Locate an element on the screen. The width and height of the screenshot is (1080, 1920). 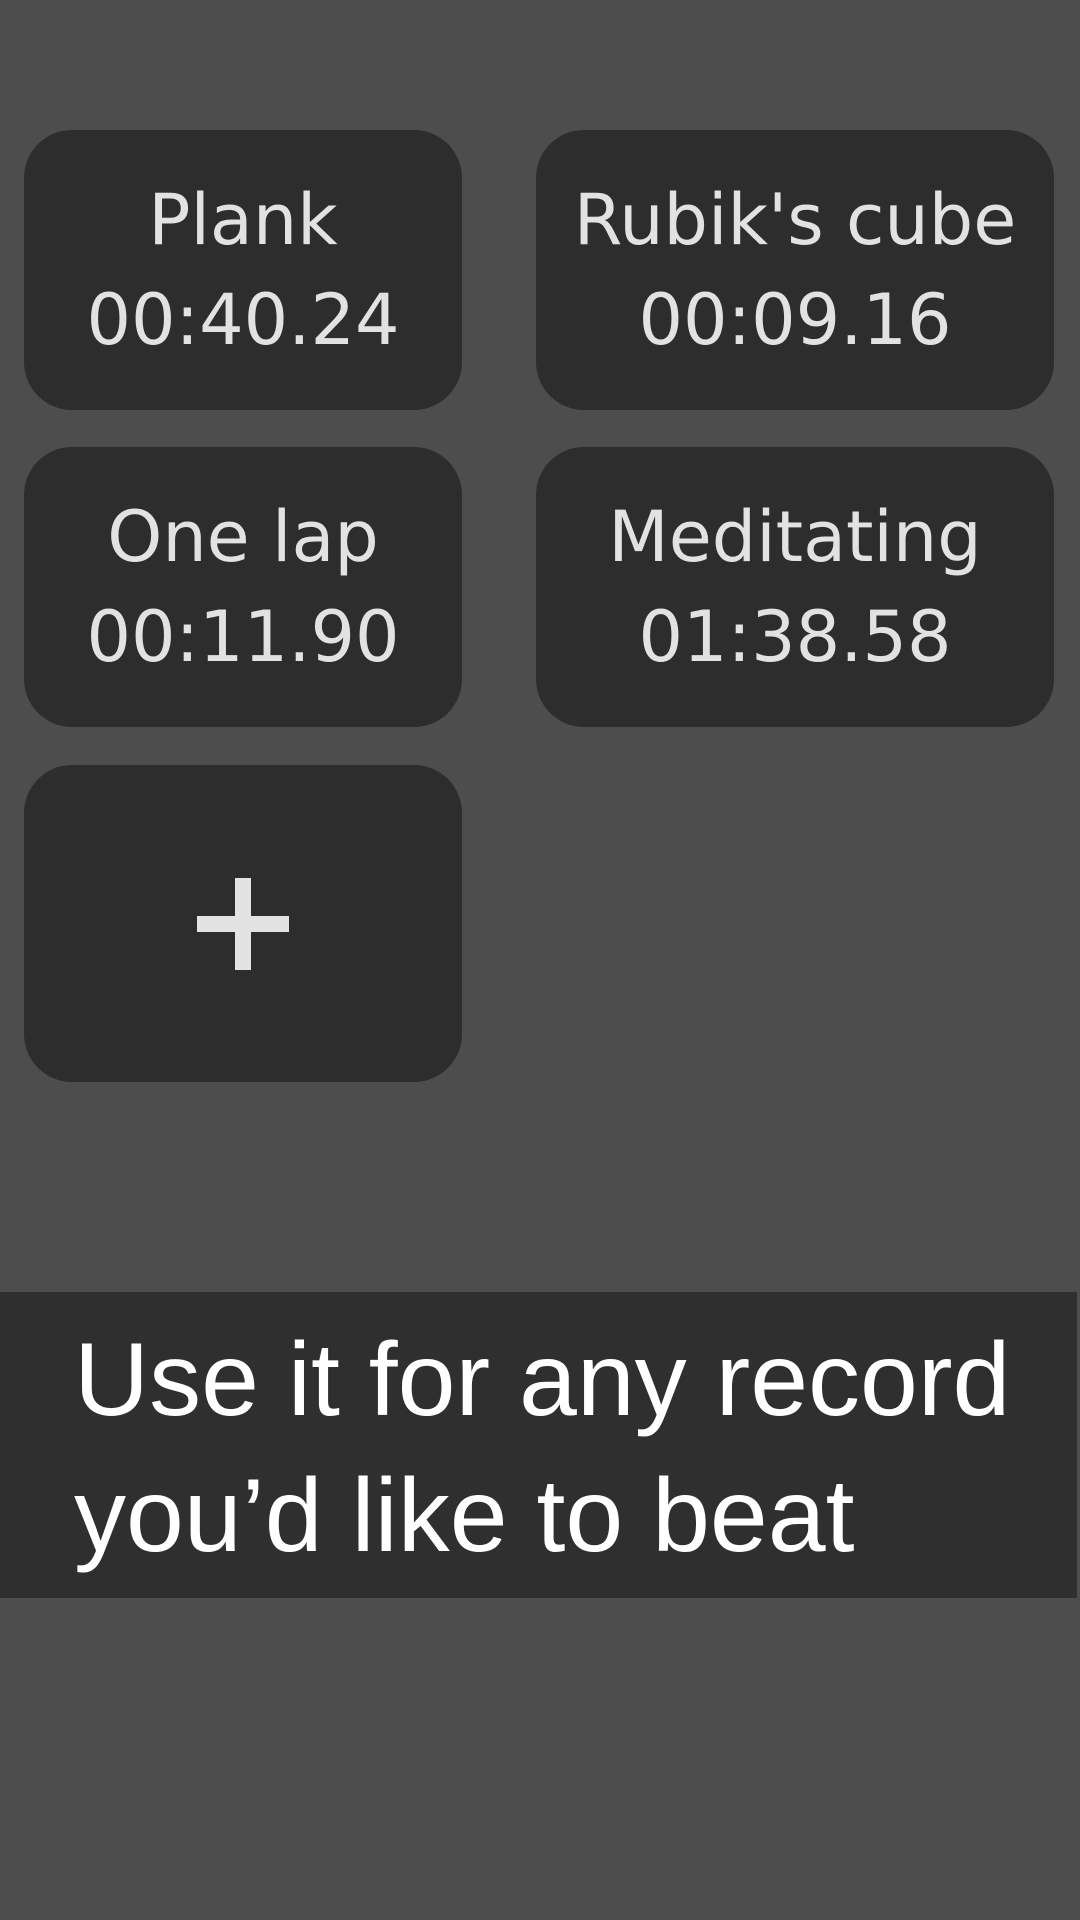
record-name: One lap is located at coordinates (243, 537).